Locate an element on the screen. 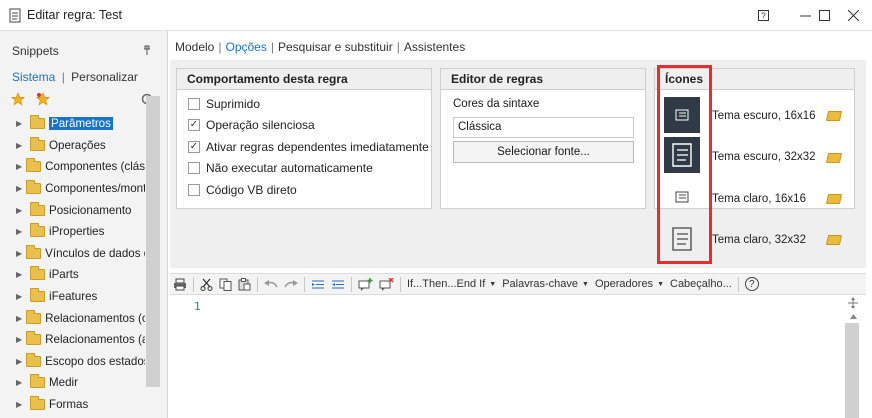  star-icon is located at coordinates (18, 99).